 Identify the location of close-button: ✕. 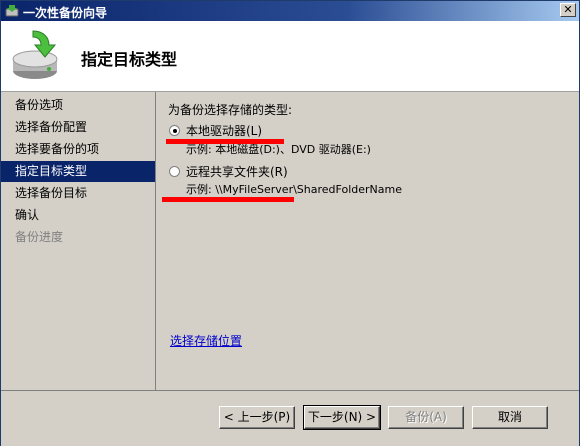
(568, 10).